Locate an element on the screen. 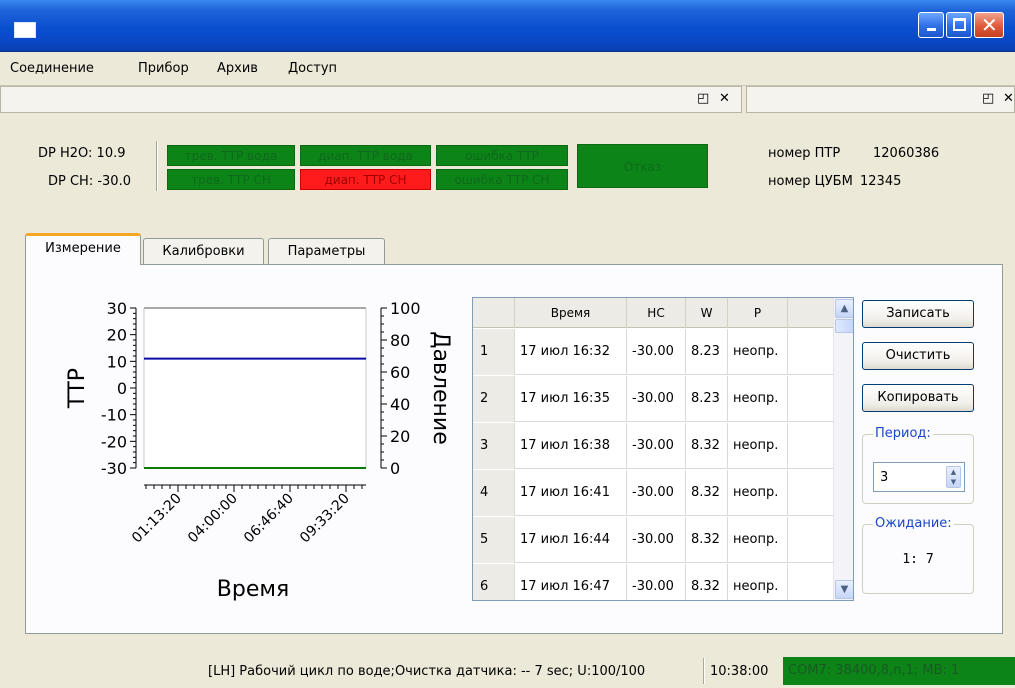 This screenshot has height=688, width=1015. row-time: 17 июл 16:32 is located at coordinates (571, 352).